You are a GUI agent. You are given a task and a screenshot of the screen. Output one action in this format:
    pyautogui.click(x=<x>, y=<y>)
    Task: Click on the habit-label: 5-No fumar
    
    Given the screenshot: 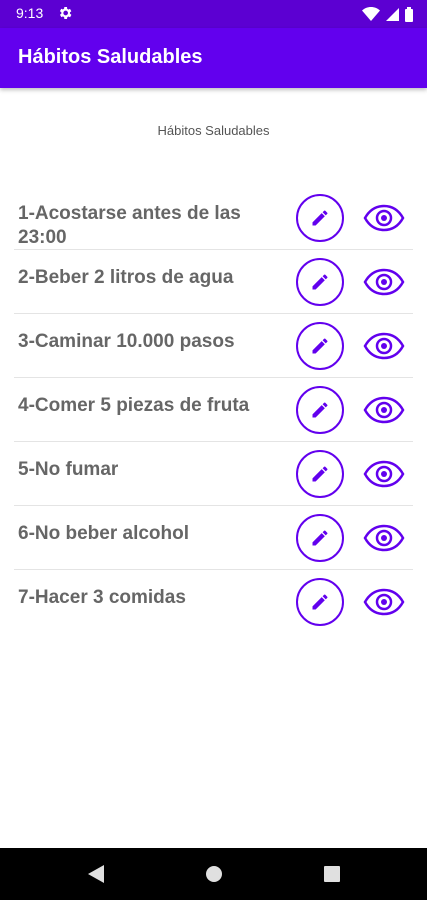 What is the action you would take?
    pyautogui.click(x=68, y=469)
    